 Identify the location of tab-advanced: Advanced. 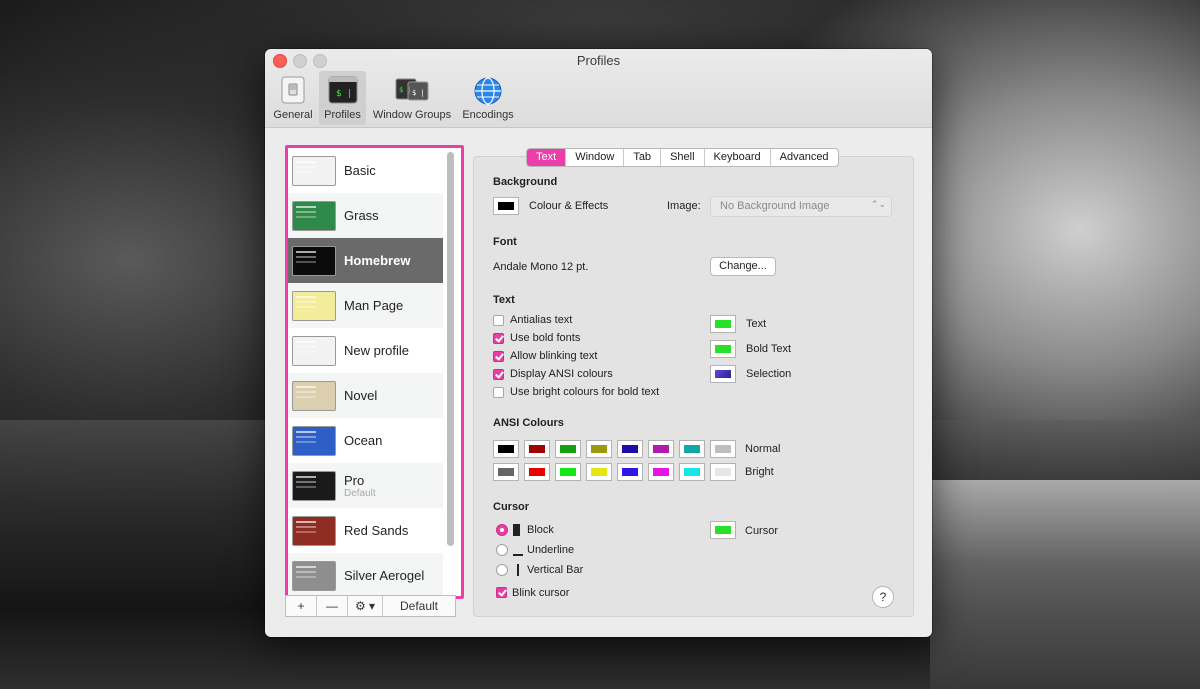
(804, 157).